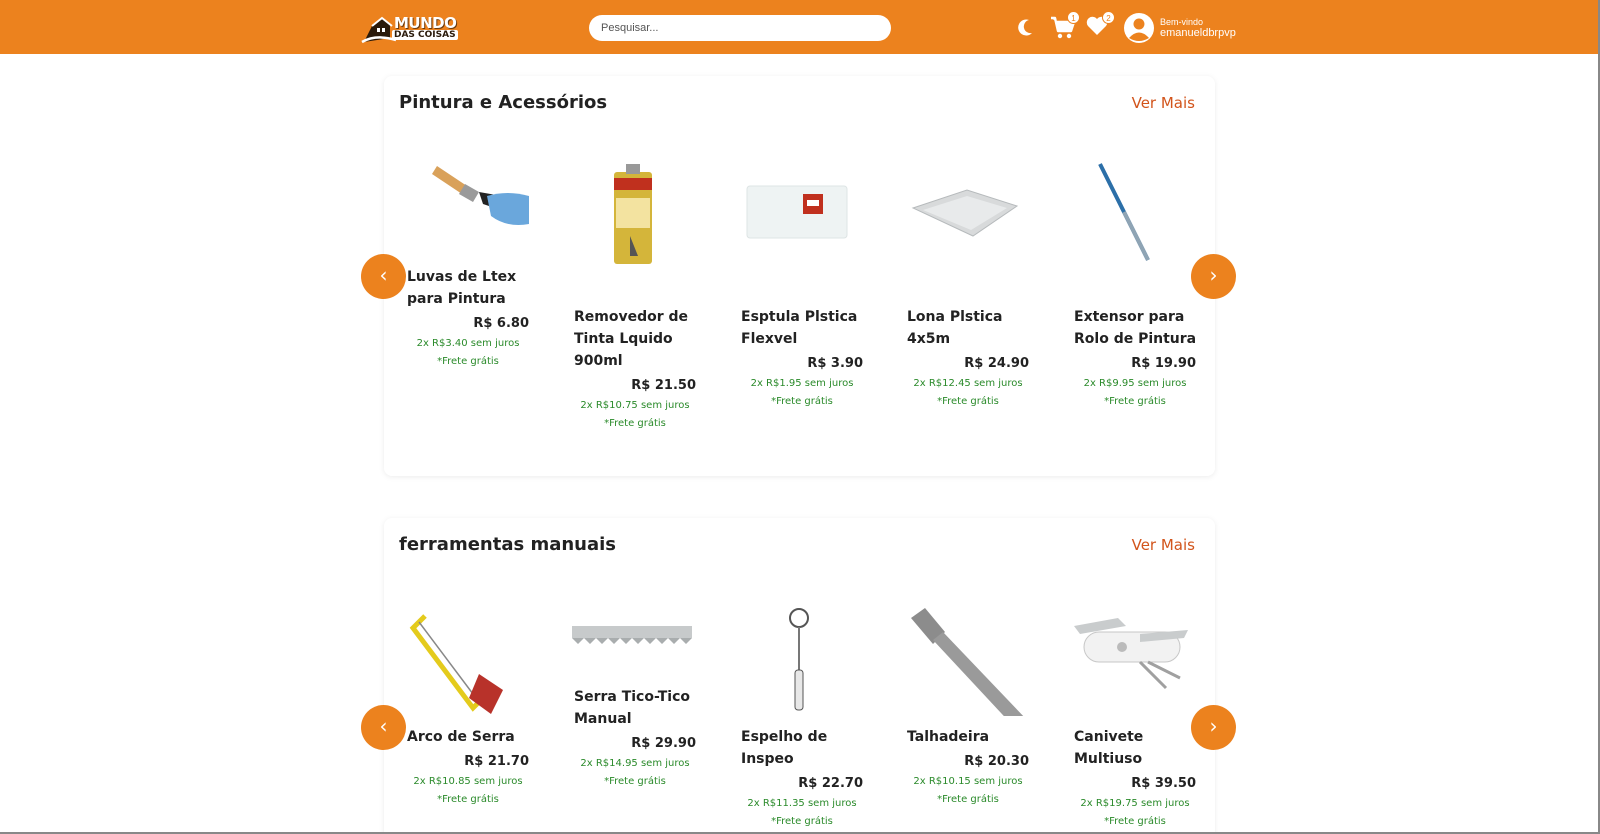 The height and width of the screenshot is (834, 1600). What do you see at coordinates (1100, 25) in the screenshot?
I see `favorites-button: 2` at bounding box center [1100, 25].